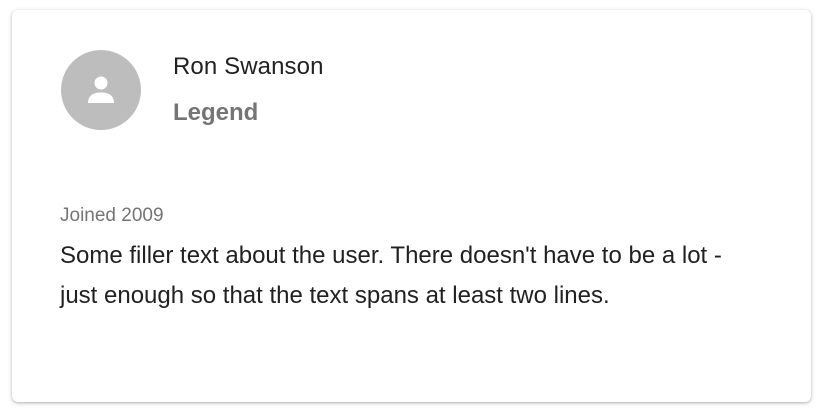 The height and width of the screenshot is (417, 824). I want to click on user-title: Legend, so click(216, 112).